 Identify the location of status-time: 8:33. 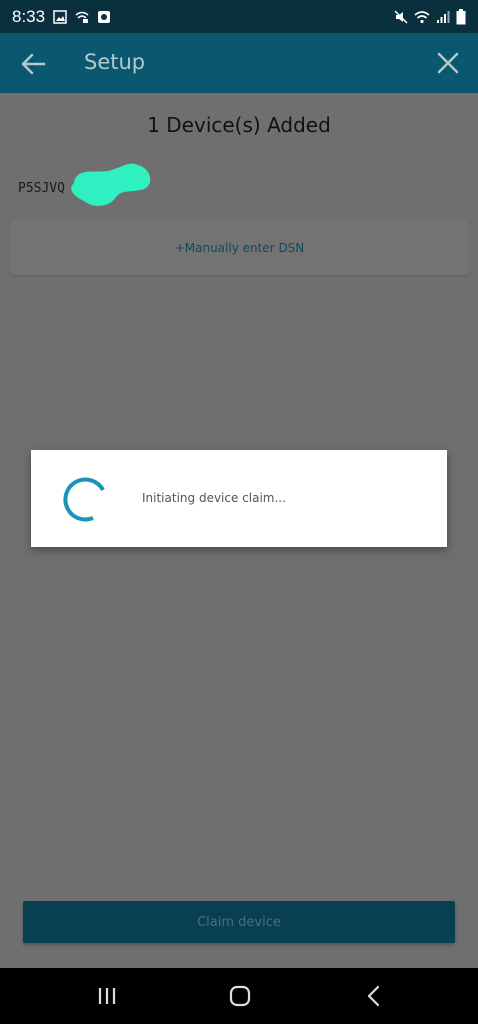
(29, 16).